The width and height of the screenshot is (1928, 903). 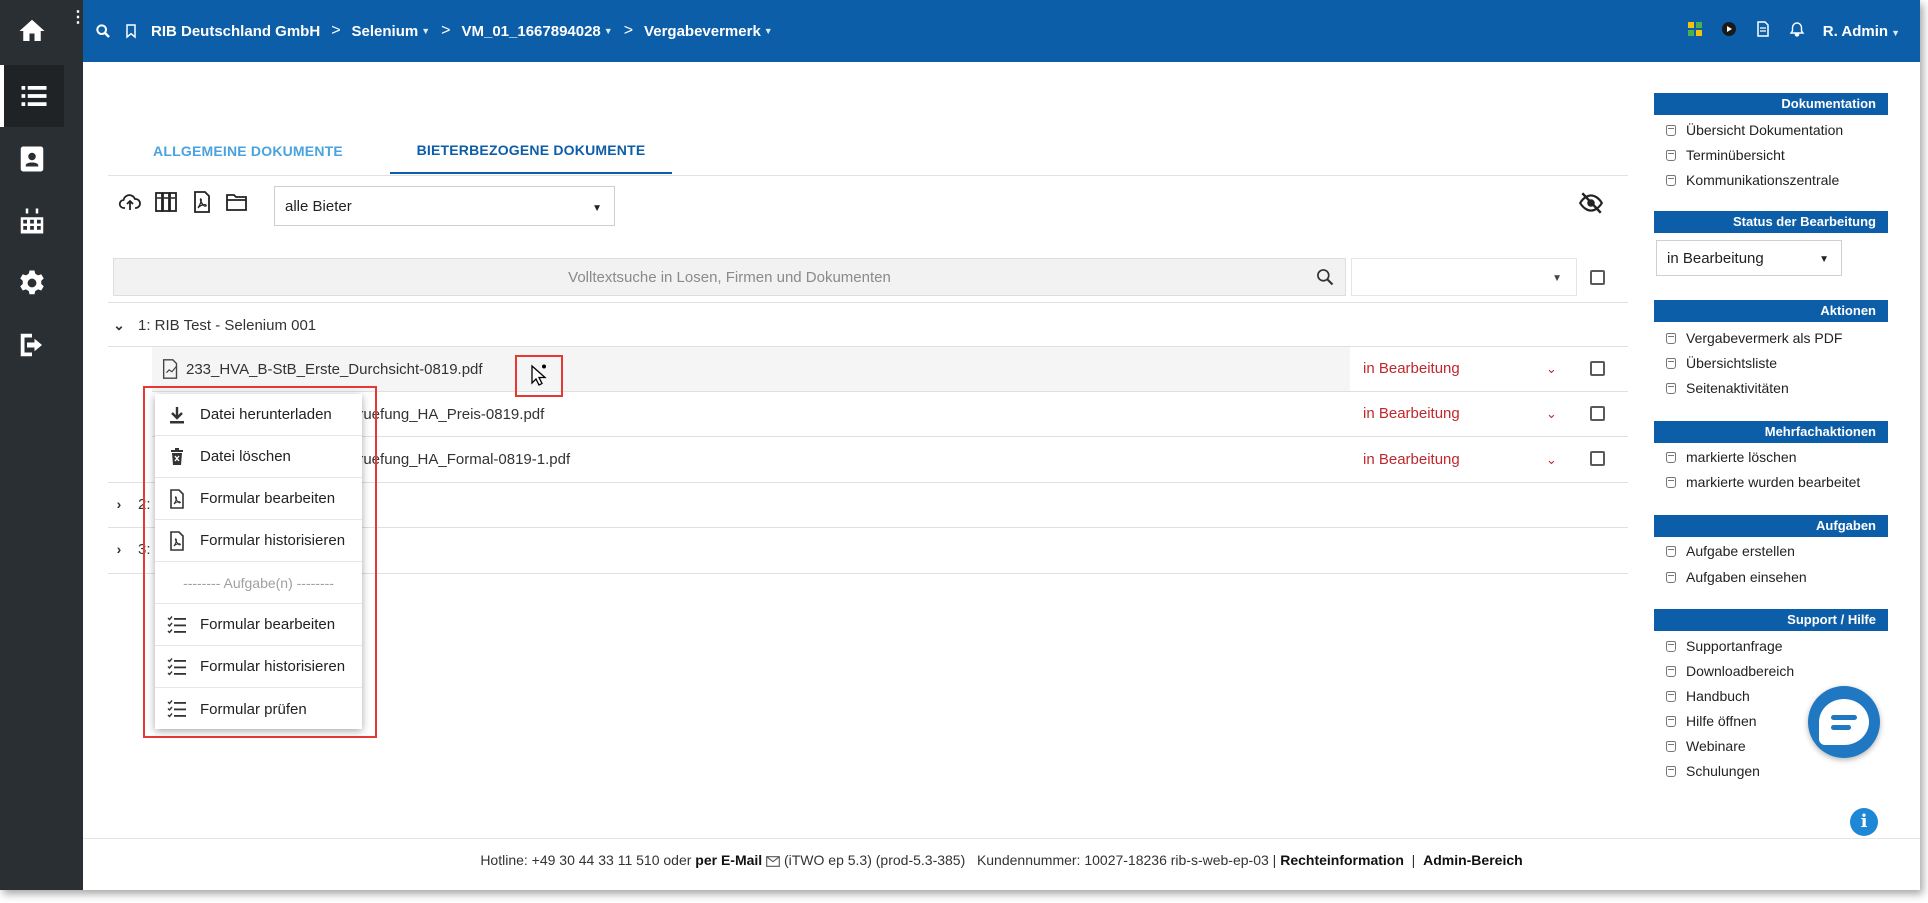 I want to click on sidebar-link-label: Webinare, so click(x=1716, y=746).